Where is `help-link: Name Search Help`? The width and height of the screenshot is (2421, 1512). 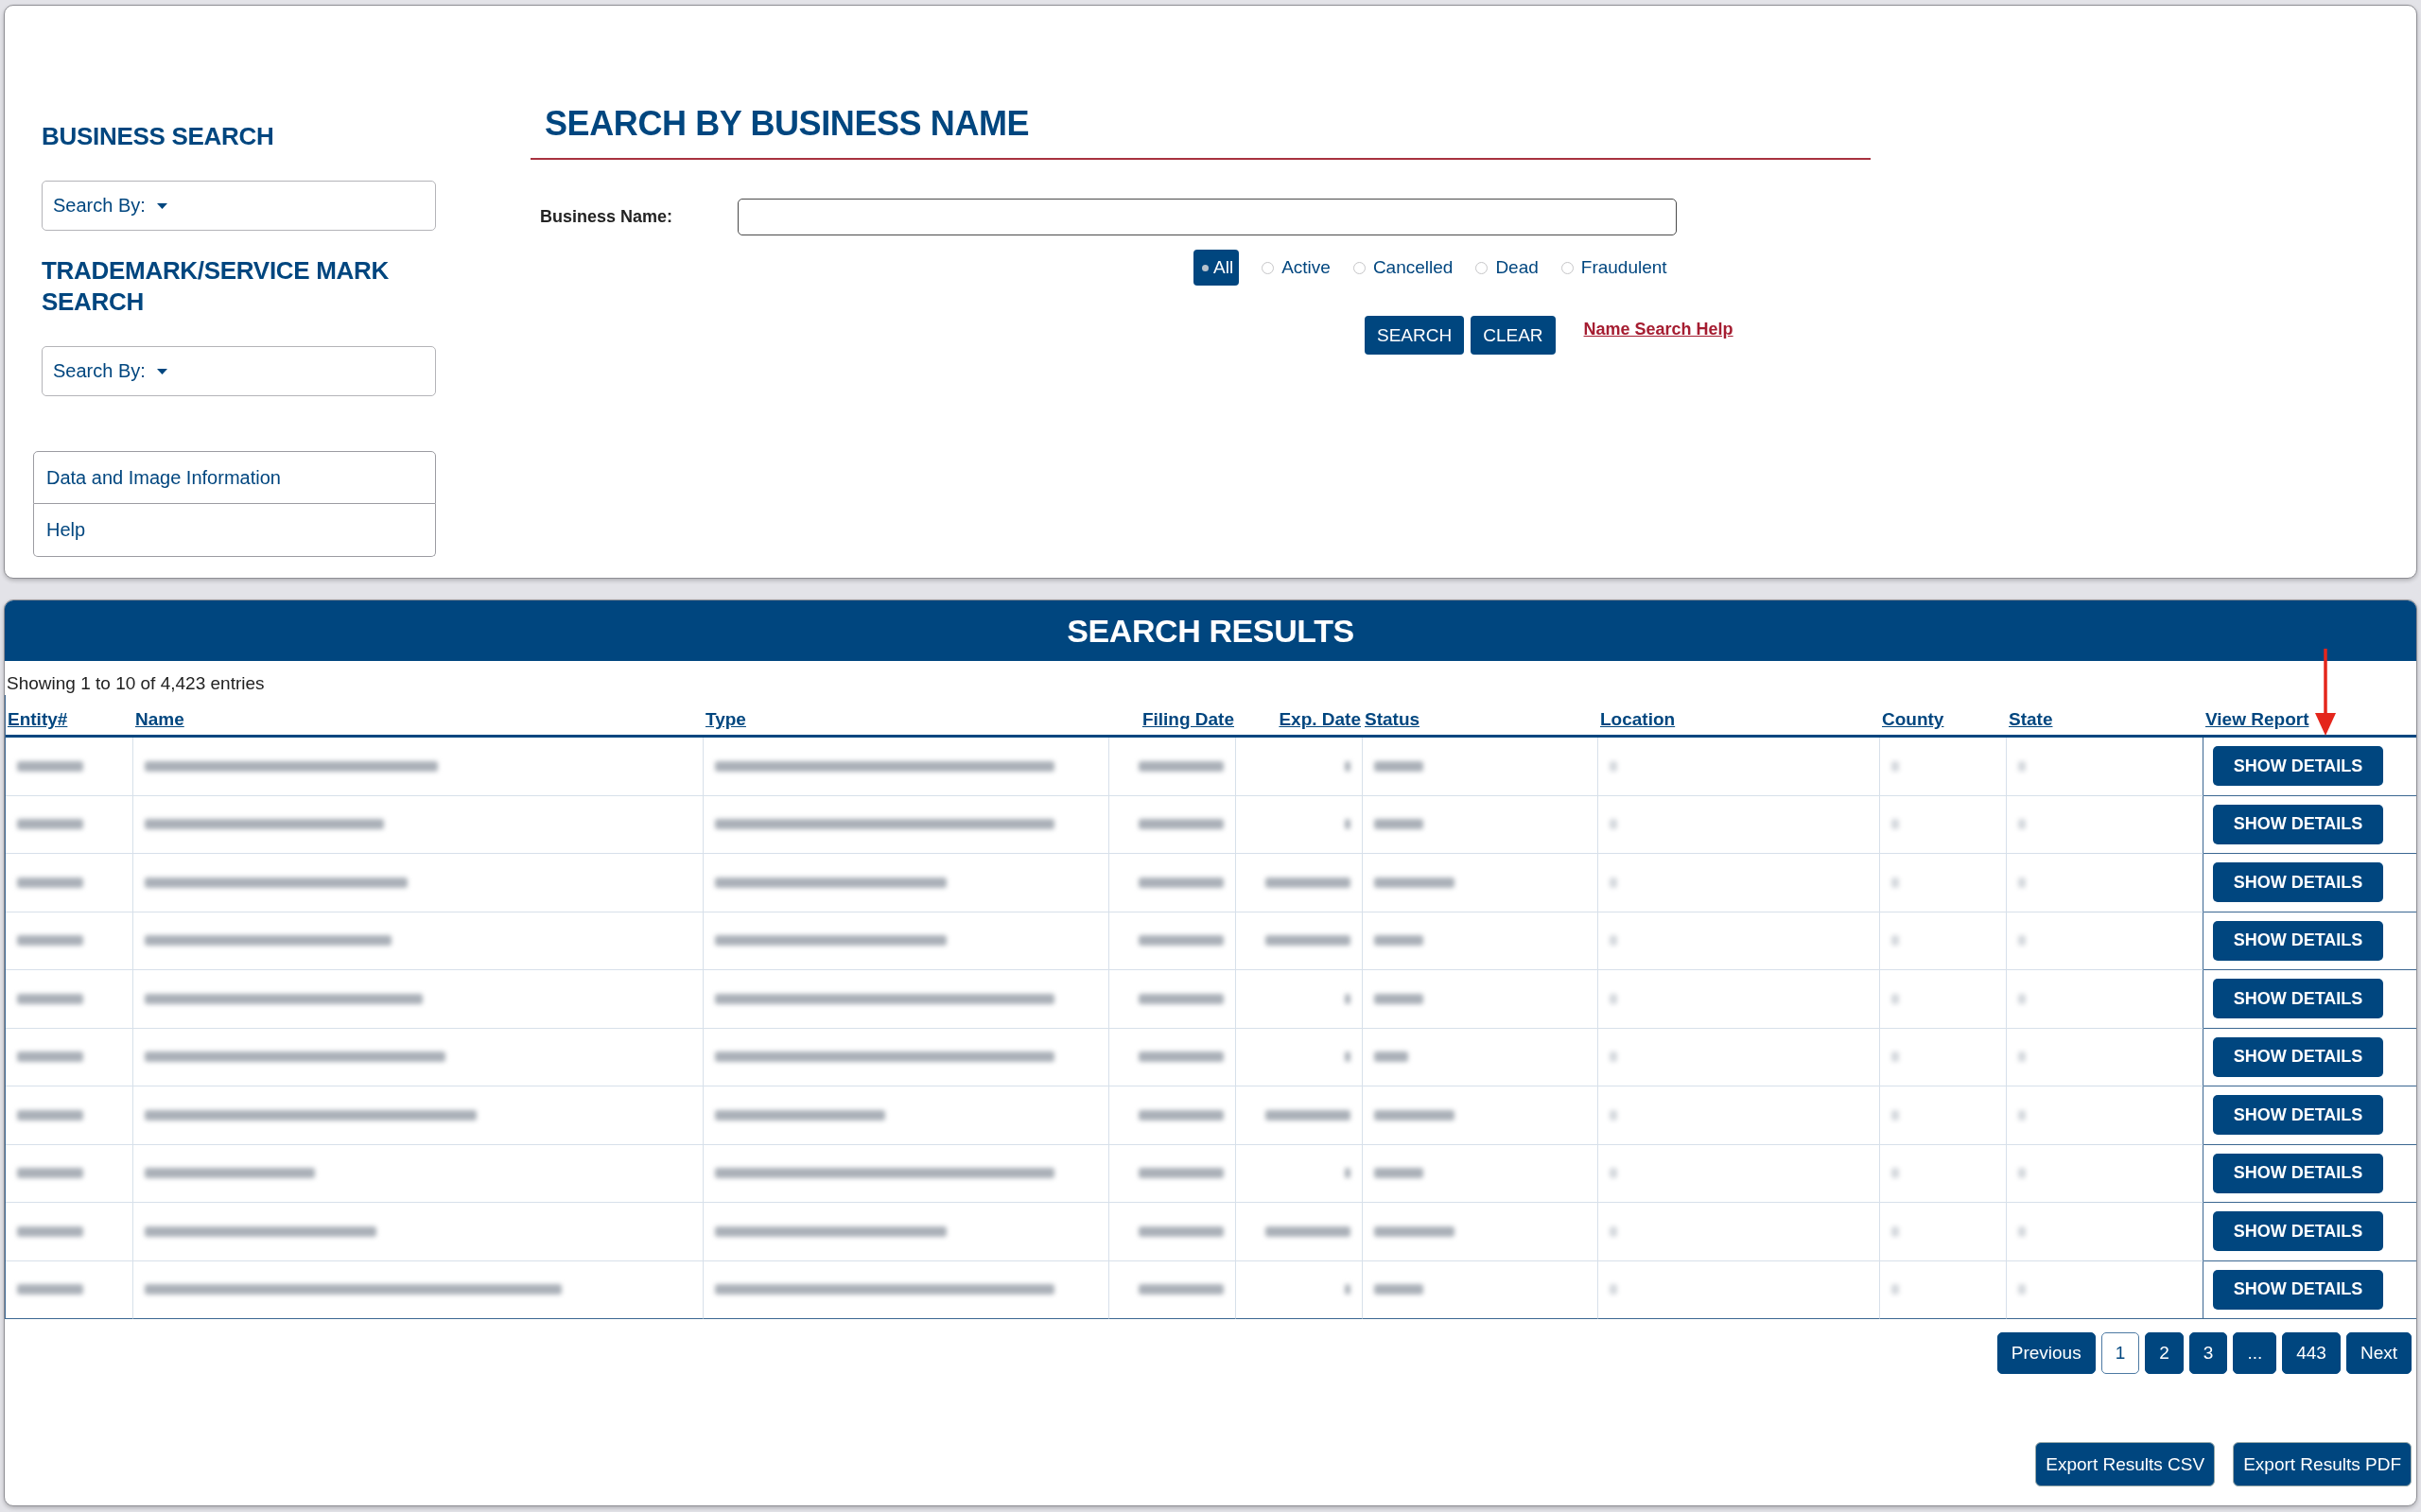 help-link: Name Search Help is located at coordinates (1658, 330).